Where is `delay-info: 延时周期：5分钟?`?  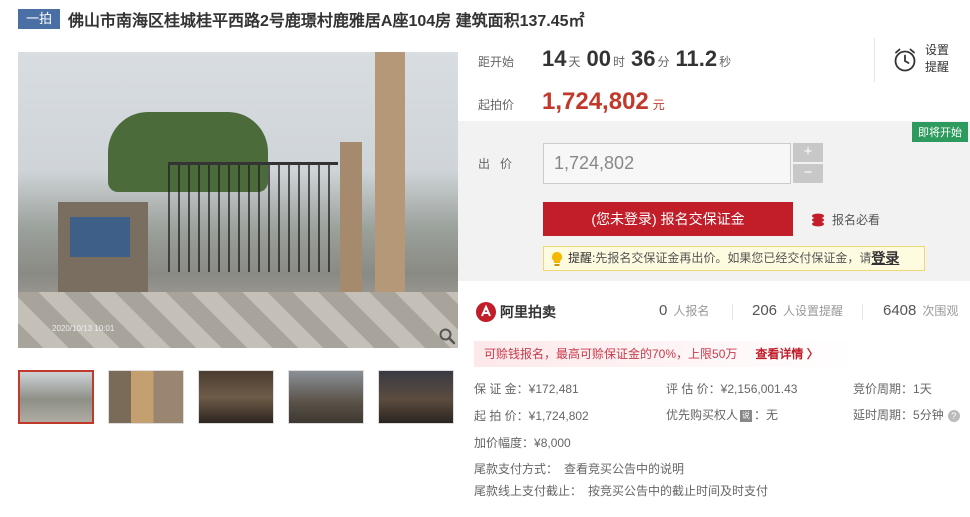
delay-info: 延时周期：5分钟? is located at coordinates (906, 414).